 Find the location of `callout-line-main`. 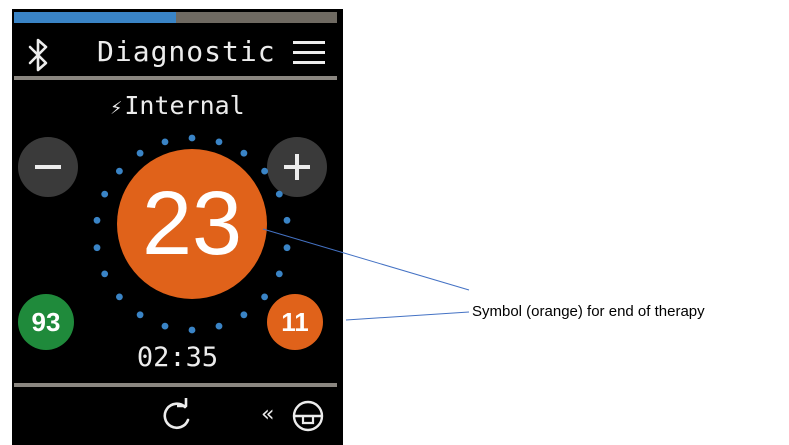

callout-line-main is located at coordinates (366, 259).